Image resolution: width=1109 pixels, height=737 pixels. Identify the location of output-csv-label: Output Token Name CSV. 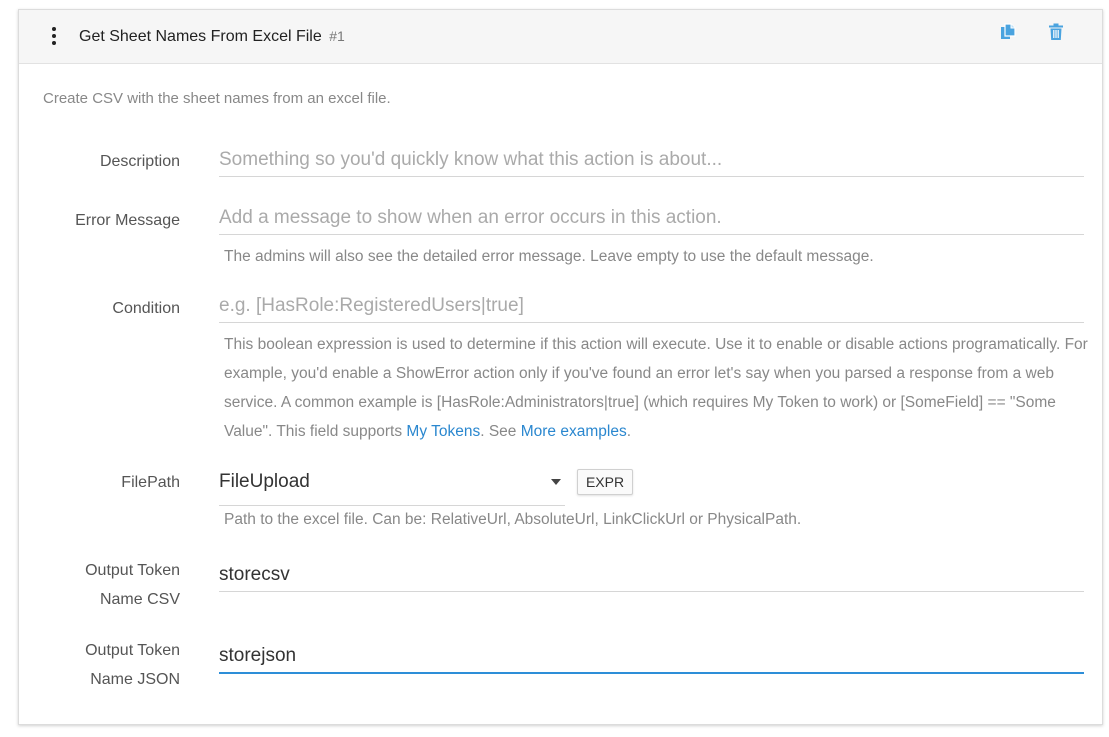
(132, 585).